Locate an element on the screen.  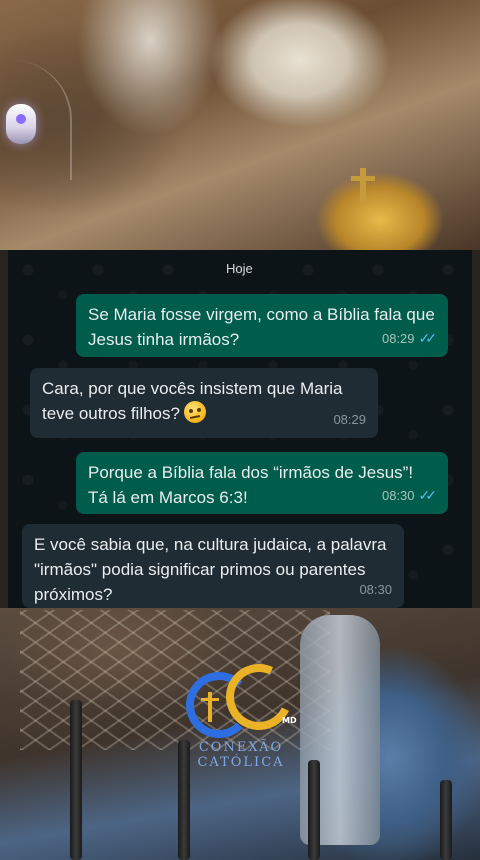
date-divider: Hoje is located at coordinates (239, 268).